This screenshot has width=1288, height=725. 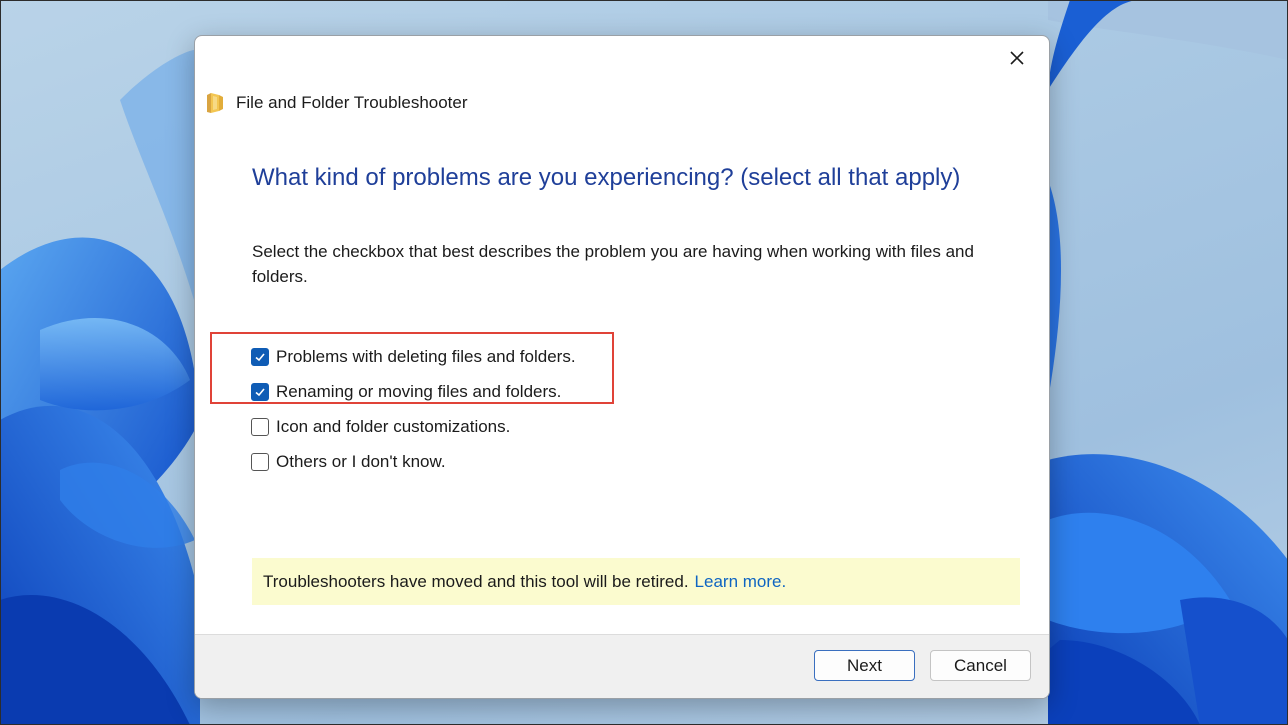 I want to click on option-renaming-moving: Renaming or moving files and folders., so click(x=406, y=392).